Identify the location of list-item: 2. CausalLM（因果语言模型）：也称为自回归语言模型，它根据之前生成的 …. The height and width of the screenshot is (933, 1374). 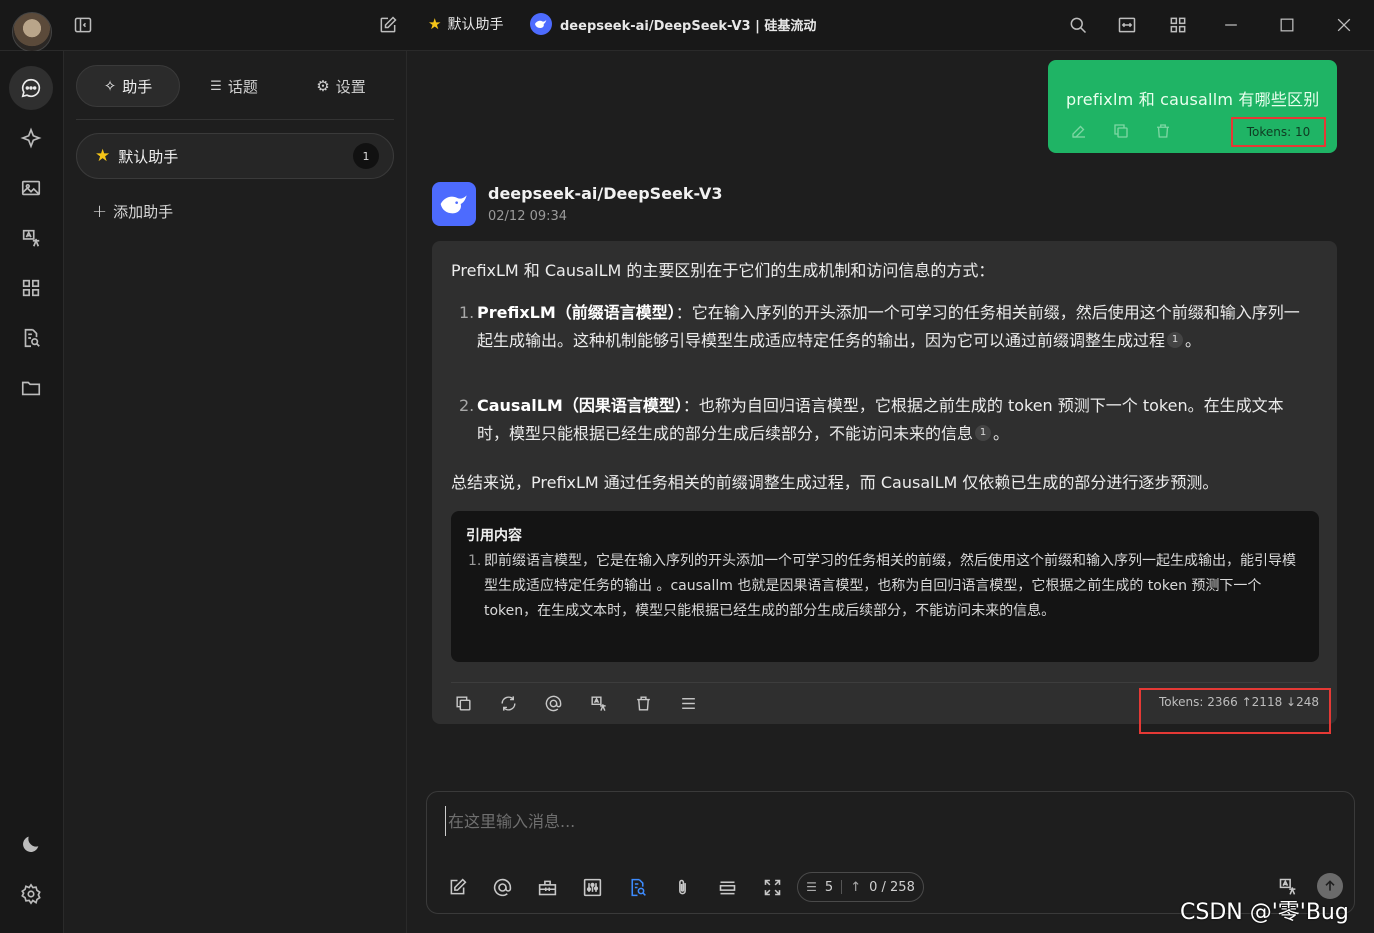
(886, 420).